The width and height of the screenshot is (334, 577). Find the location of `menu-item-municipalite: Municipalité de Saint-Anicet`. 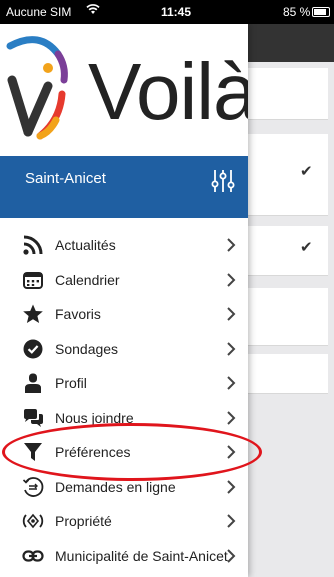

menu-item-municipalite: Municipalité de Saint-Anicet is located at coordinates (124, 556).